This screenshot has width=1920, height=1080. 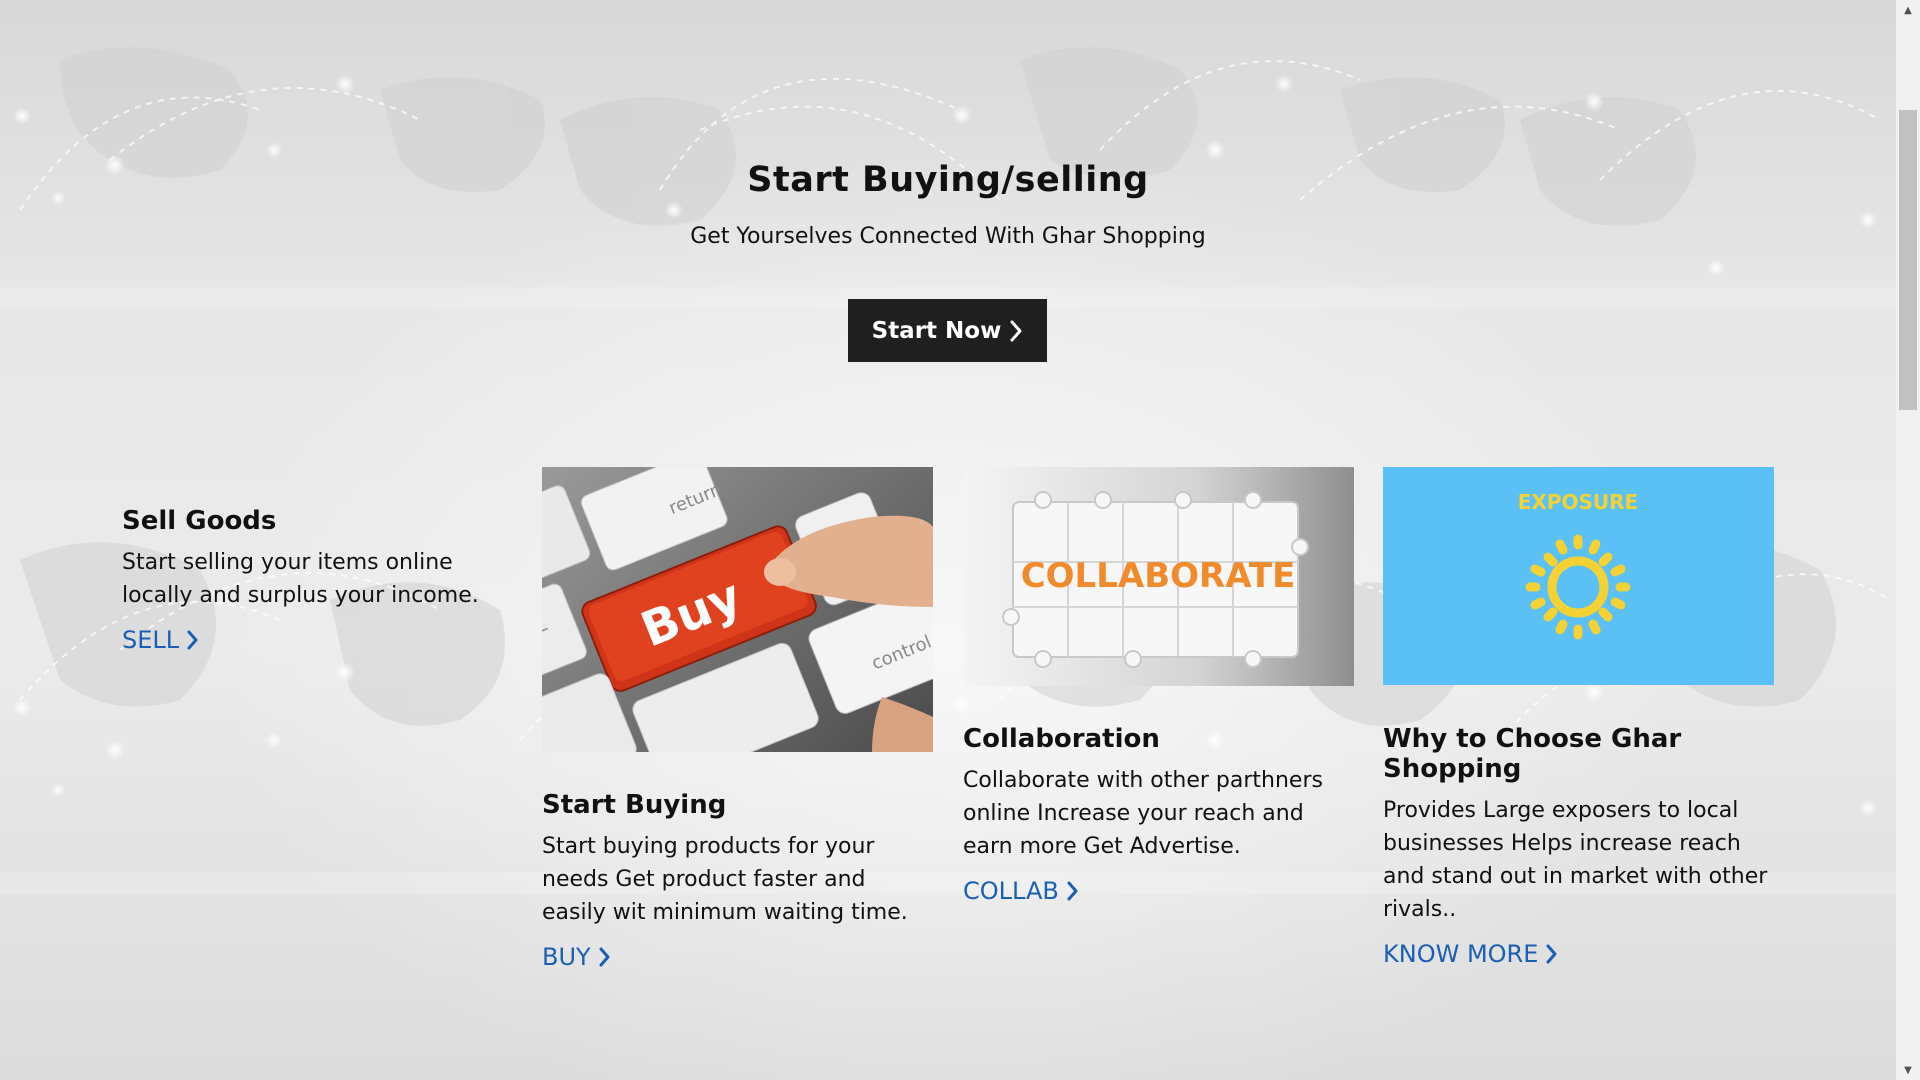 What do you see at coordinates (1011, 891) in the screenshot?
I see `link-label: COLLAB` at bounding box center [1011, 891].